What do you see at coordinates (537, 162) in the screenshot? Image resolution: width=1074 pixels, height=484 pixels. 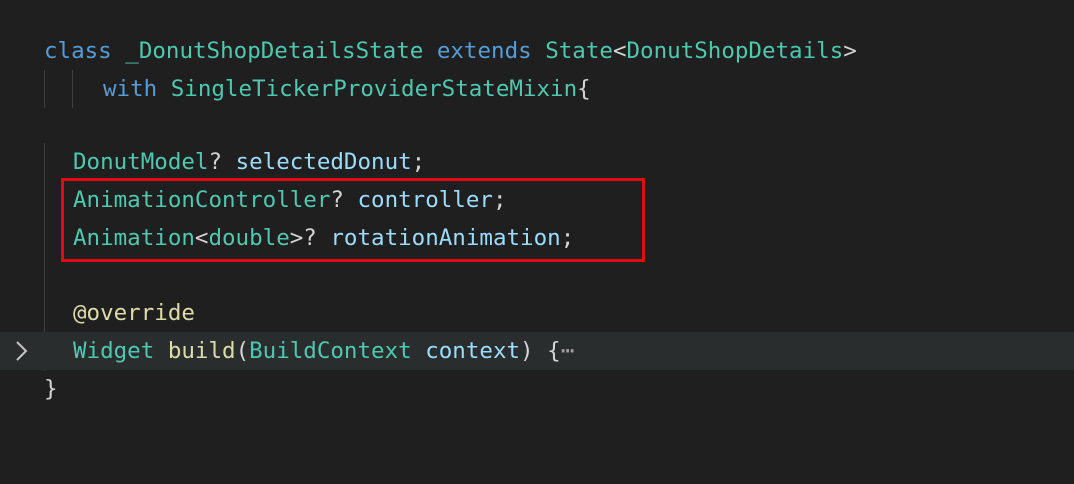 I see `code-line-4: DonutModel? selectedDonut;` at bounding box center [537, 162].